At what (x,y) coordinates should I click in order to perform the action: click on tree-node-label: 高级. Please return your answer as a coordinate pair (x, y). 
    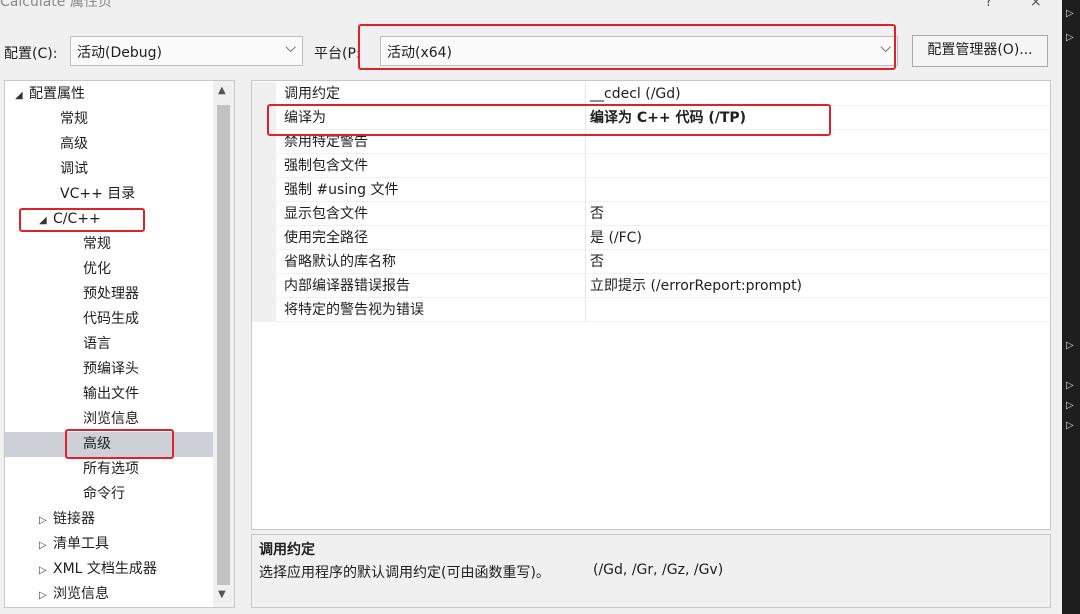
    Looking at the image, I should click on (74, 144).